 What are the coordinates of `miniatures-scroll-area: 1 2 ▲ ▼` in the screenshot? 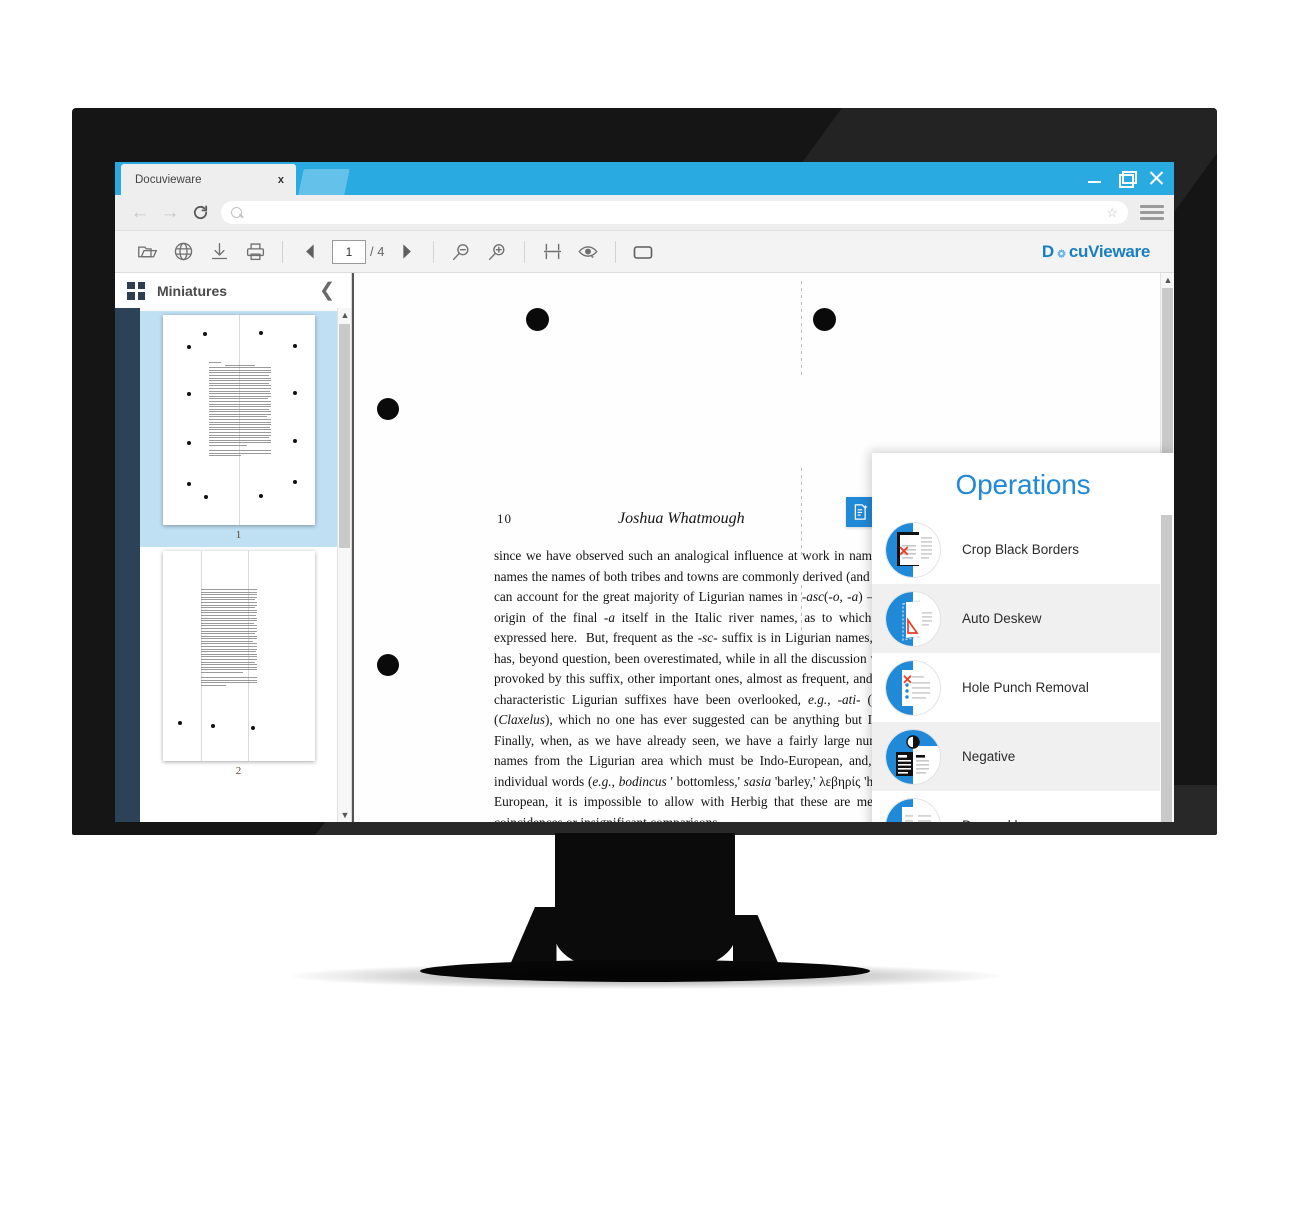 It's located at (233, 565).